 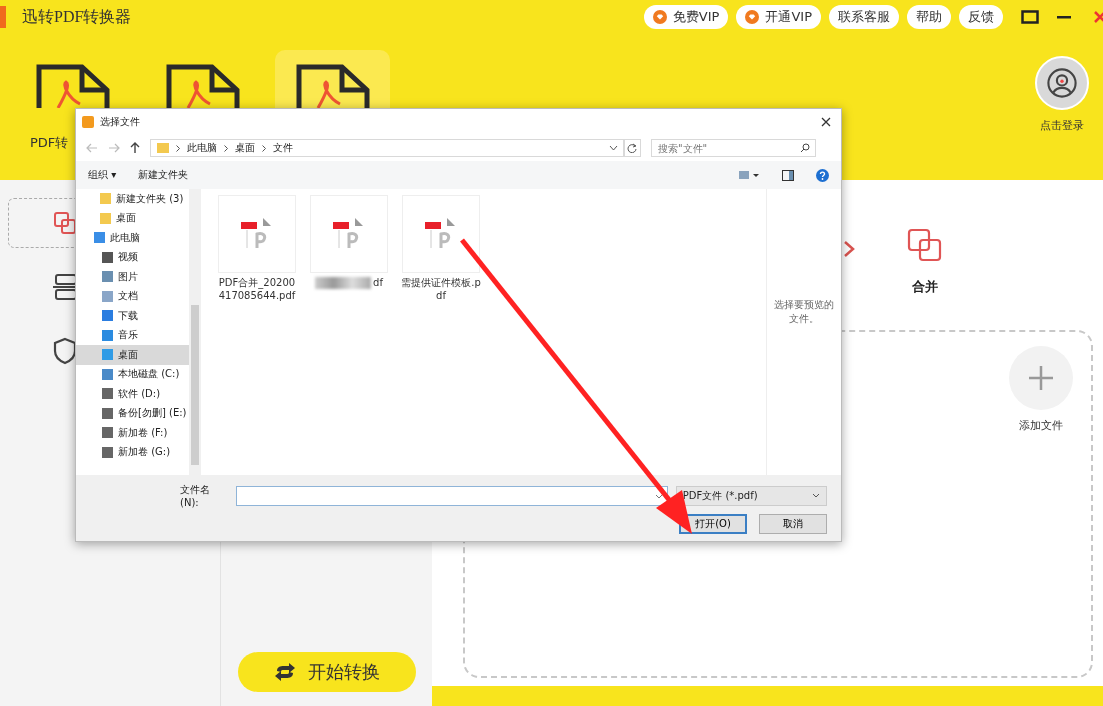 I want to click on app-title: 迅转PDF转换器, so click(x=77, y=16).